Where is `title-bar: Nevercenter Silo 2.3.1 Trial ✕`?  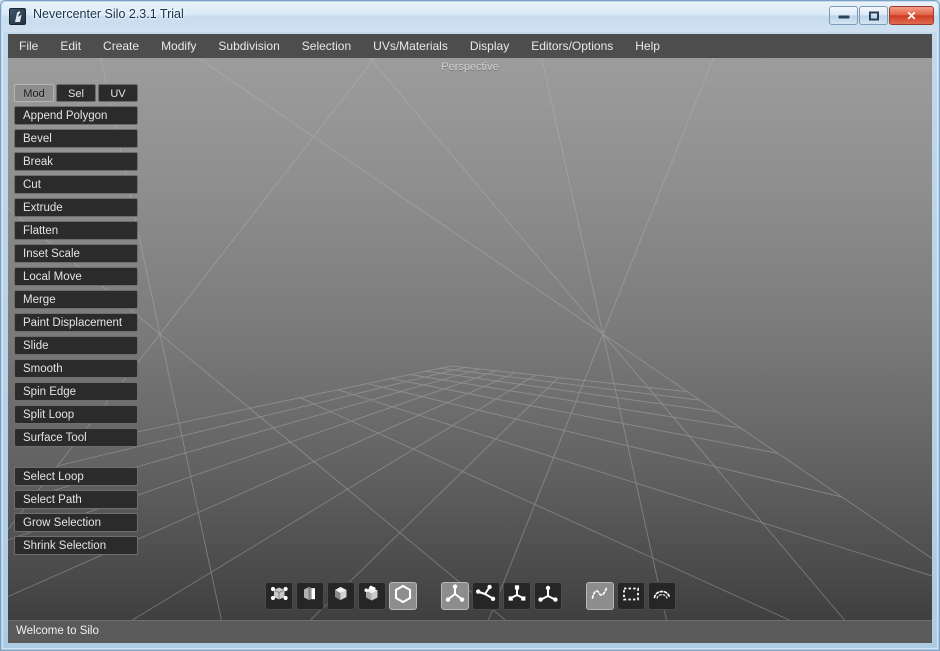
title-bar: Nevercenter Silo 2.3.1 Trial ✕ is located at coordinates (470, 17).